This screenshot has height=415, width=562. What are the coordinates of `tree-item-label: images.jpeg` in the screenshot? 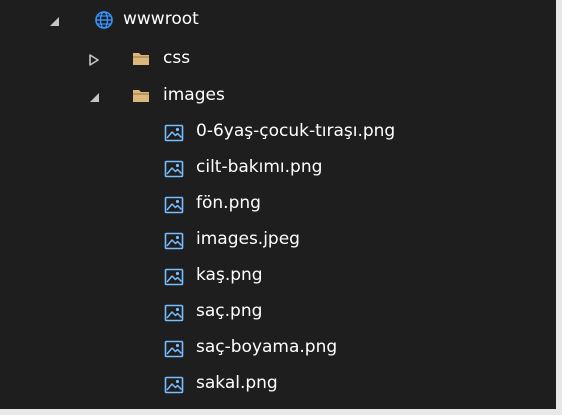 It's located at (248, 239).